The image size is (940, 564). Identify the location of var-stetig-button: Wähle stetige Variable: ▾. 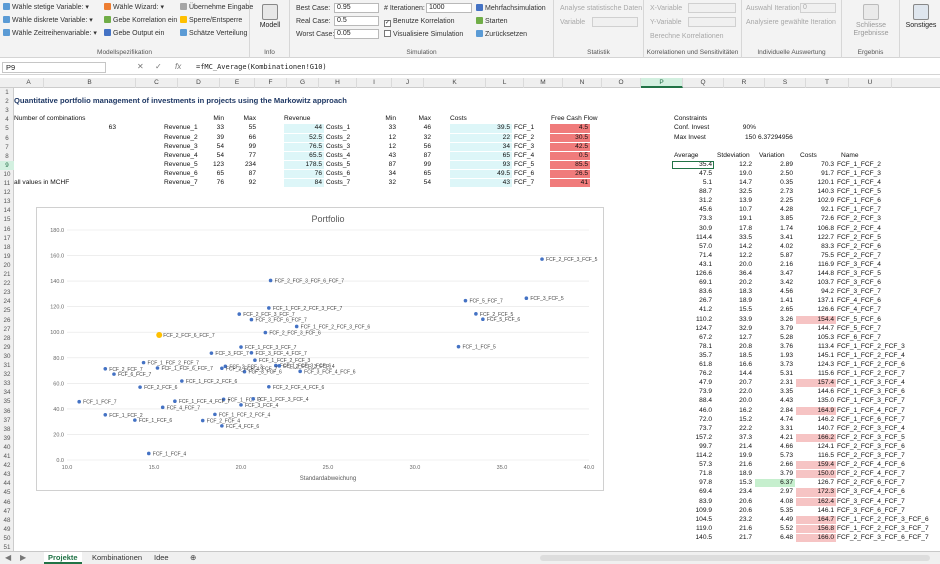
(46, 7).